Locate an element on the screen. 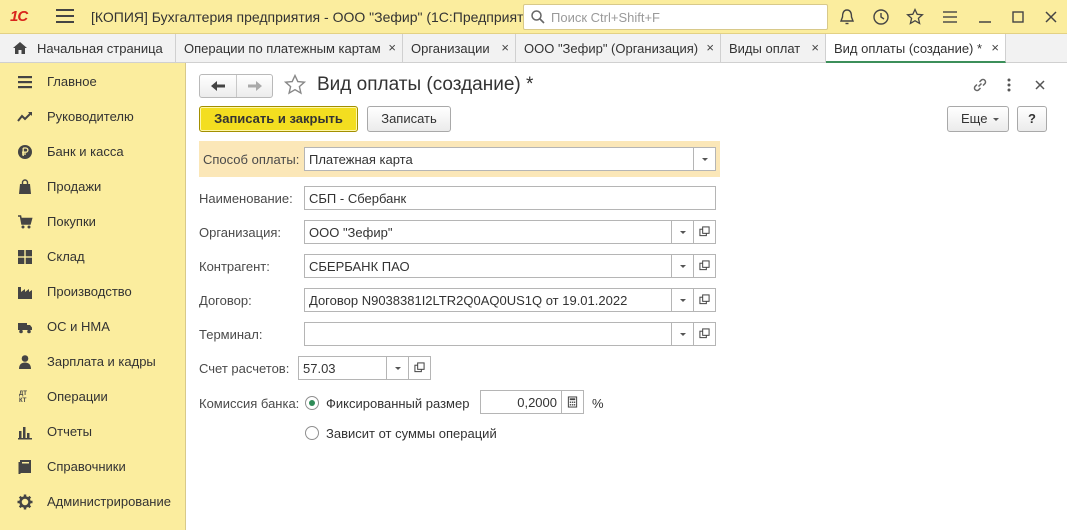 This screenshot has width=1067, height=530. sidebar-item-manager: Руководителю is located at coordinates (93, 117).